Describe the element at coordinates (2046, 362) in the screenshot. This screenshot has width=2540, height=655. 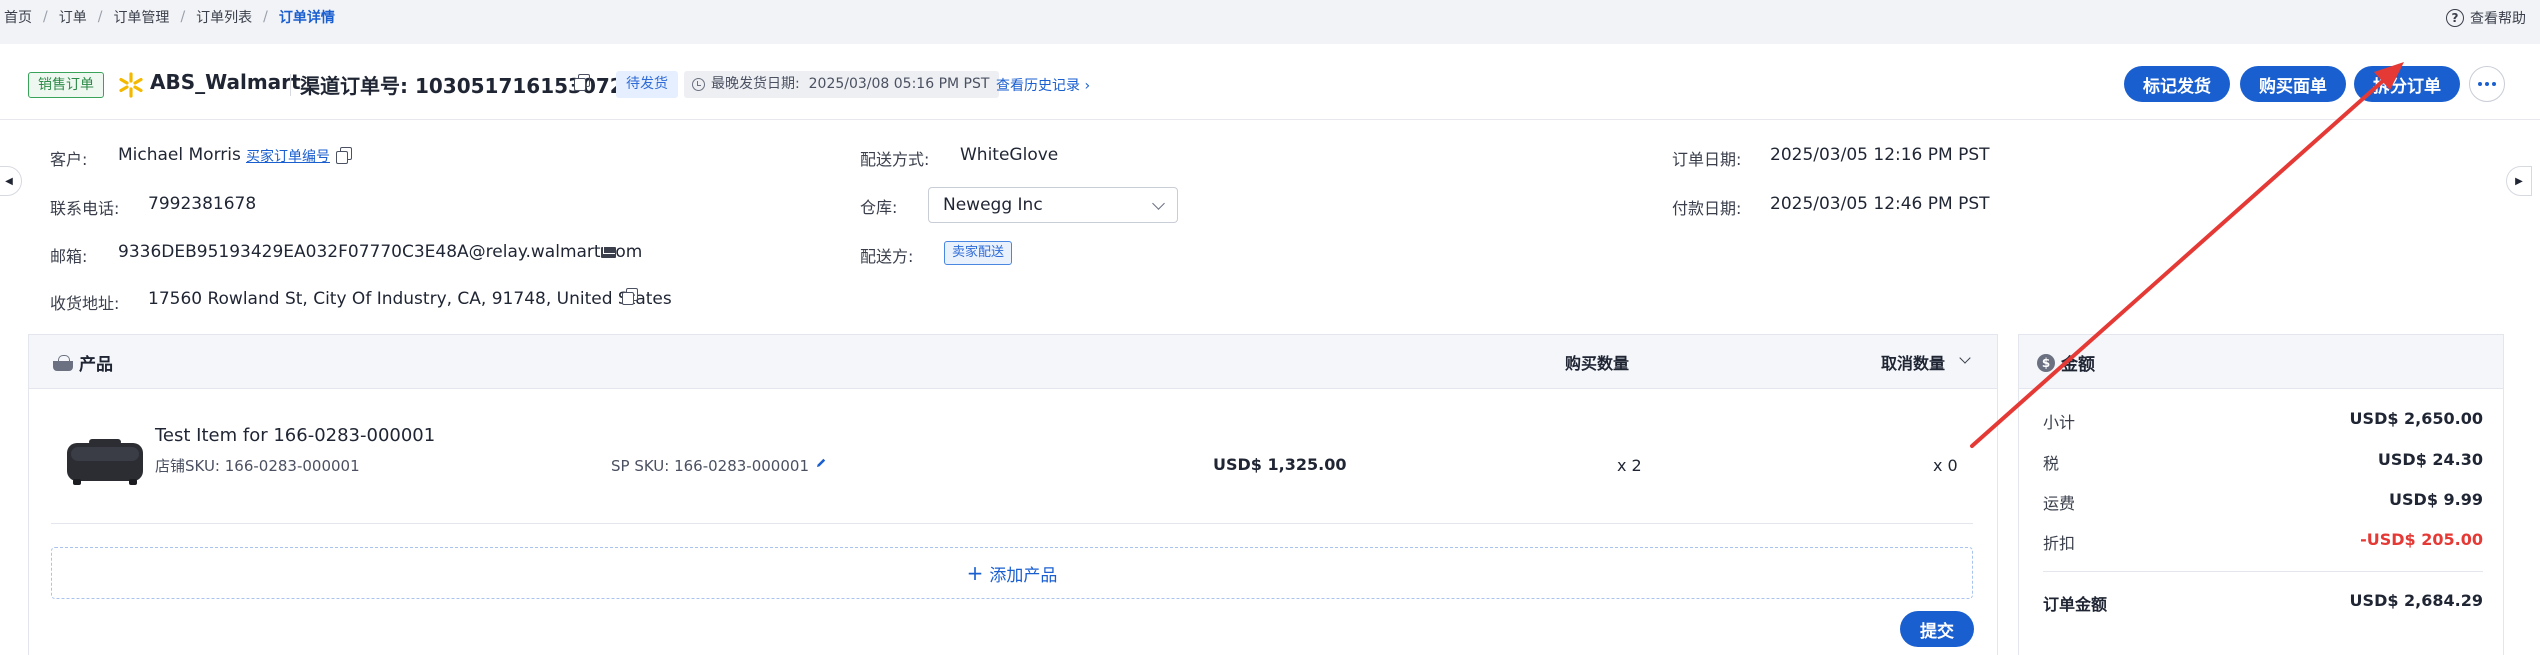
I see `dollar-coin-icon: $` at that location.